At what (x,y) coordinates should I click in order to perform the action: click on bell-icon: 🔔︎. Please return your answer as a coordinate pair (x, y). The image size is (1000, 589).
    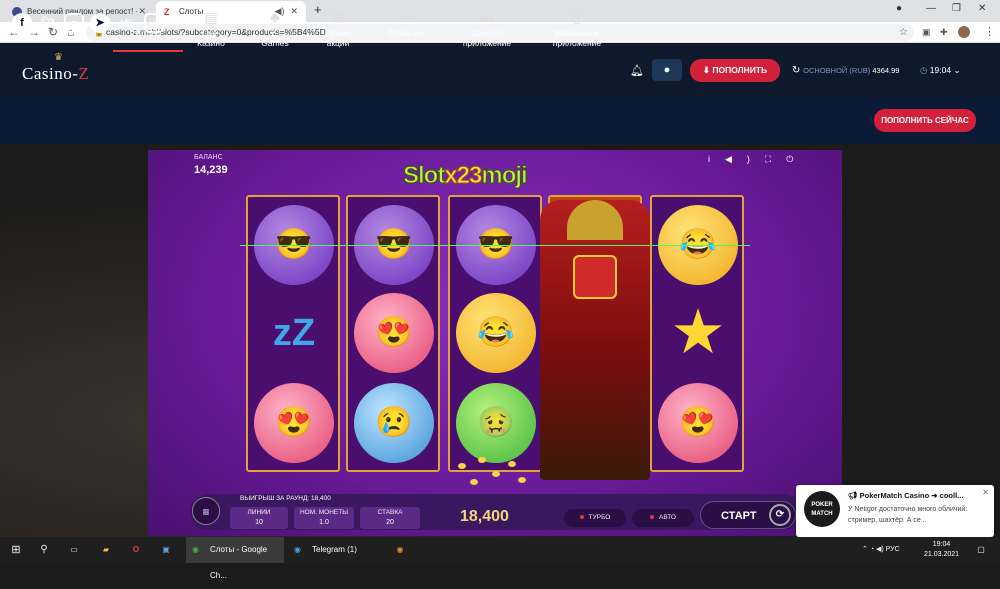
    Looking at the image, I should click on (637, 70).